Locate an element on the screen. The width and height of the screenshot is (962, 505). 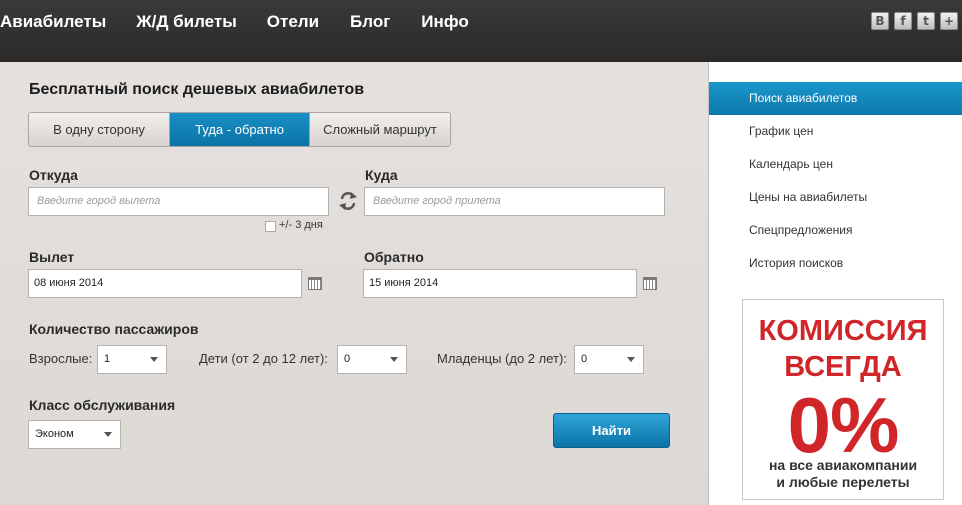
class-label: Класс обслуживания is located at coordinates (102, 405).